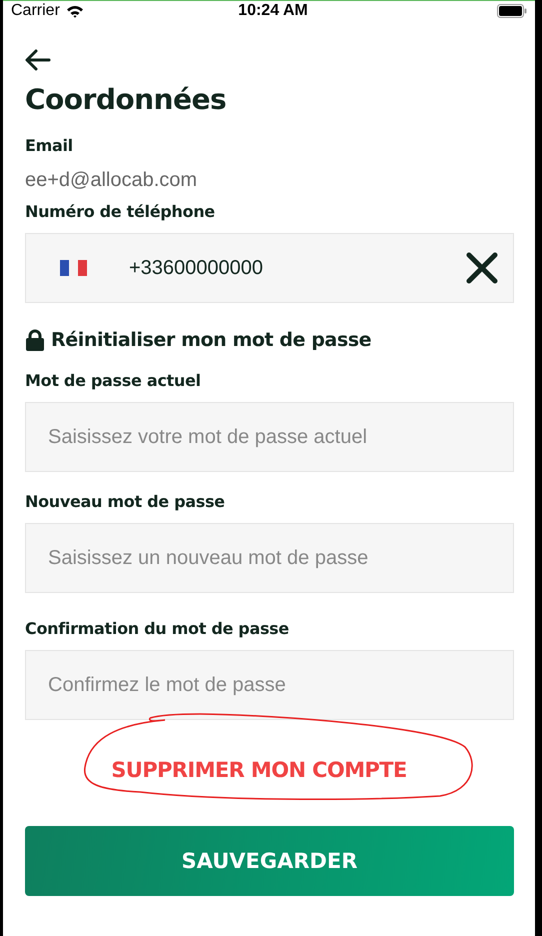 This screenshot has height=936, width=542. I want to click on email-value: ee+d@allocab.com, so click(111, 180).